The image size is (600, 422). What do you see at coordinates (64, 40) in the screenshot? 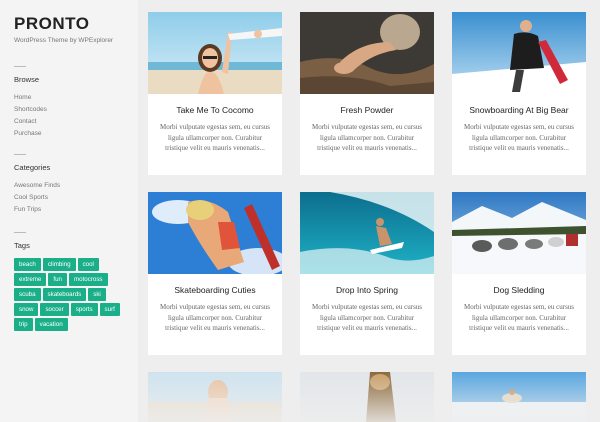
I see `site-tagline: WordPress Theme by WPExplorer` at bounding box center [64, 40].